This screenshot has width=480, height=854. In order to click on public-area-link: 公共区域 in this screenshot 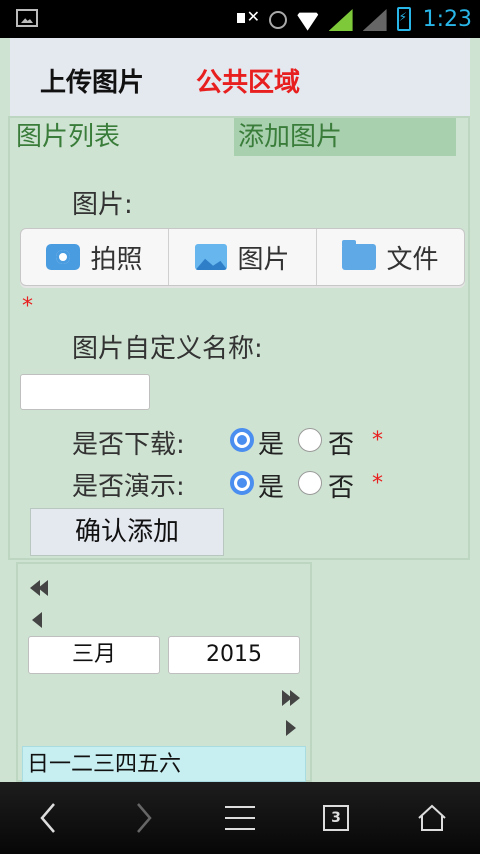, I will do `click(248, 80)`.